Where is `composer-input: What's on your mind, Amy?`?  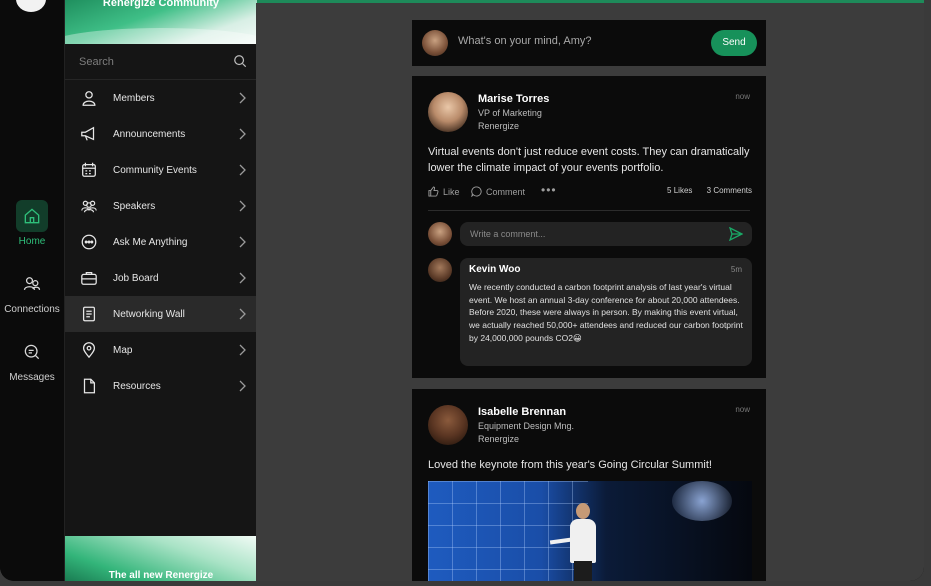 composer-input: What's on your mind, Amy? is located at coordinates (525, 41).